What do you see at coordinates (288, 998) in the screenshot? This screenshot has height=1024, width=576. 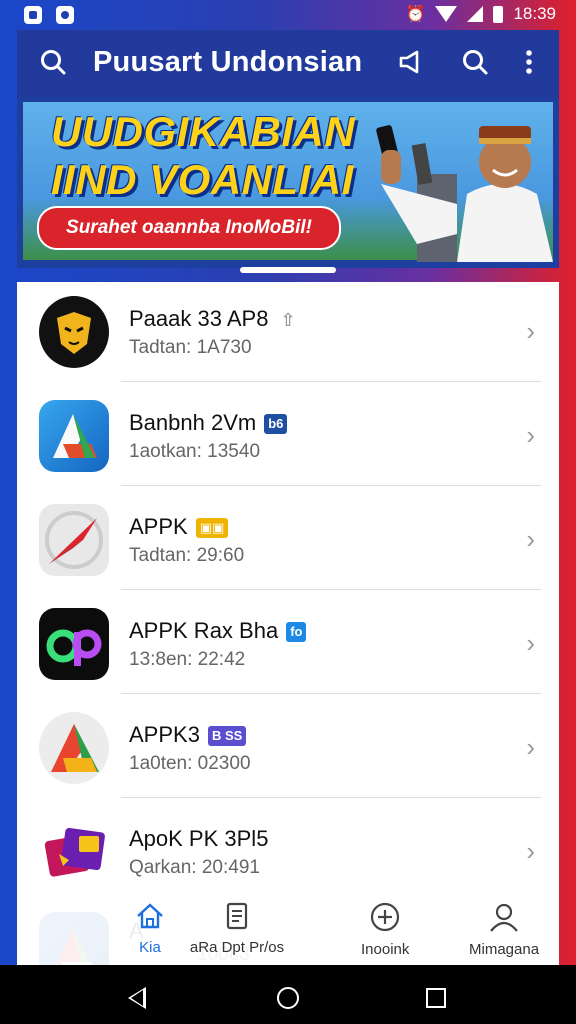 I see `home-button-icon` at bounding box center [288, 998].